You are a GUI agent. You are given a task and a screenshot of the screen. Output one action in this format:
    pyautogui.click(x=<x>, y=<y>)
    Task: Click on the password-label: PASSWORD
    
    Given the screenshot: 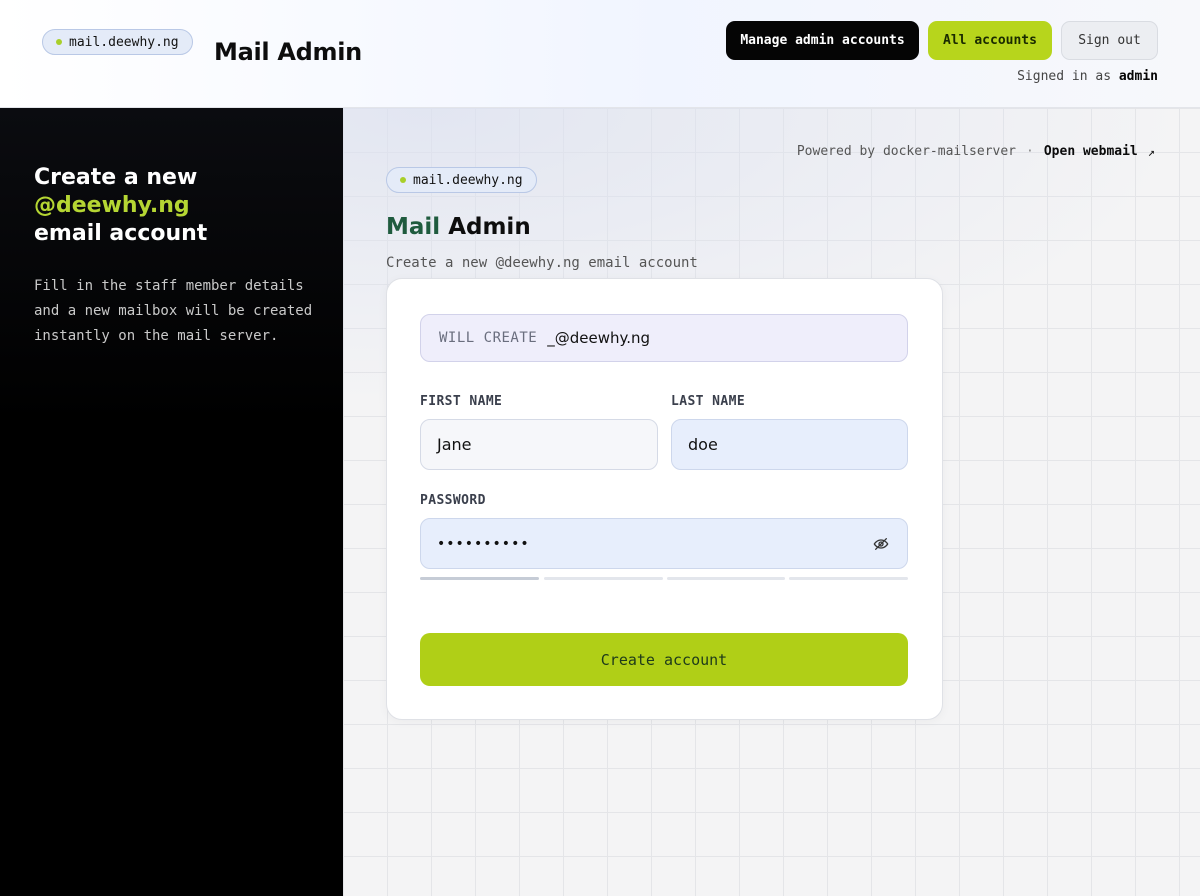 What is the action you would take?
    pyautogui.click(x=453, y=500)
    